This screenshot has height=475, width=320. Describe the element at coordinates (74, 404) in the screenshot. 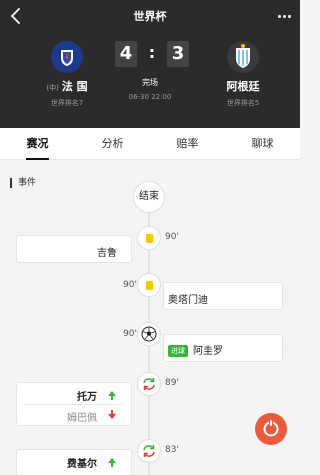

I see `substitution-card: 托万 姆巴佩` at that location.